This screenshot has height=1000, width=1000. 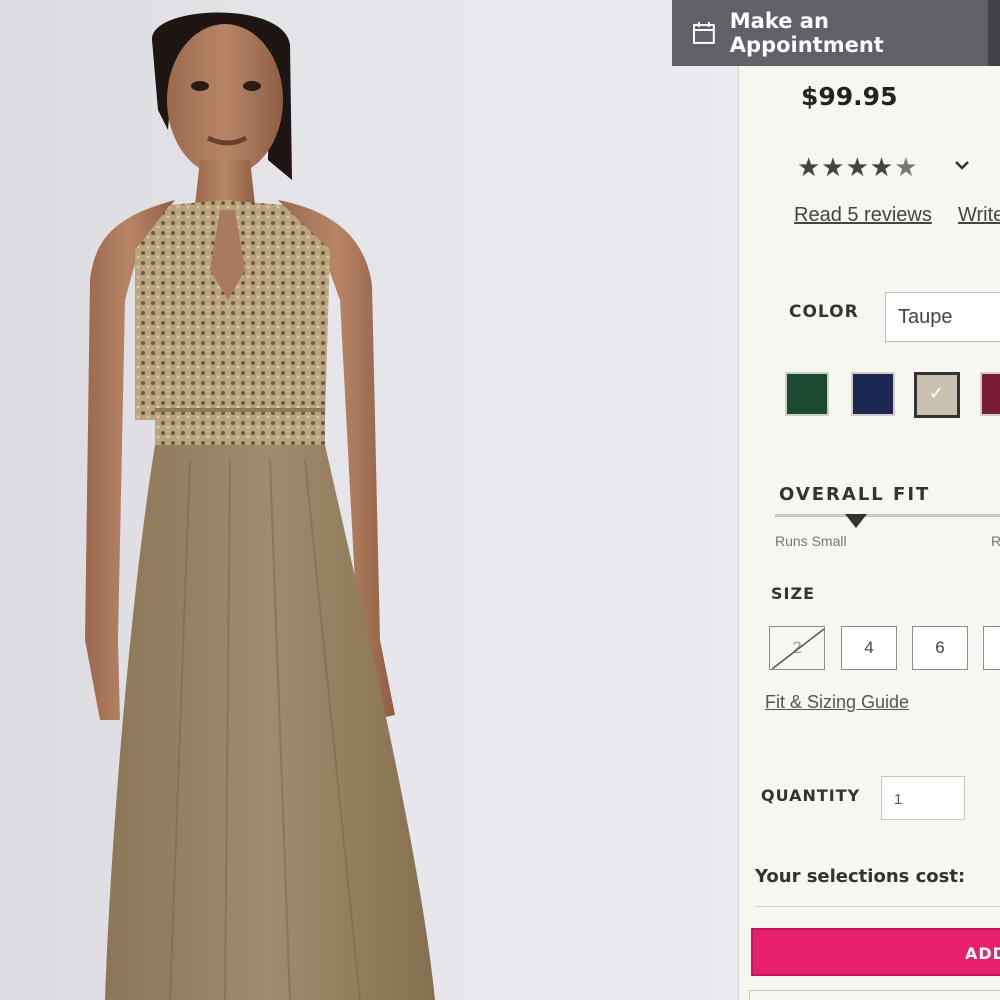 I want to click on divider, so click(x=877, y=906).